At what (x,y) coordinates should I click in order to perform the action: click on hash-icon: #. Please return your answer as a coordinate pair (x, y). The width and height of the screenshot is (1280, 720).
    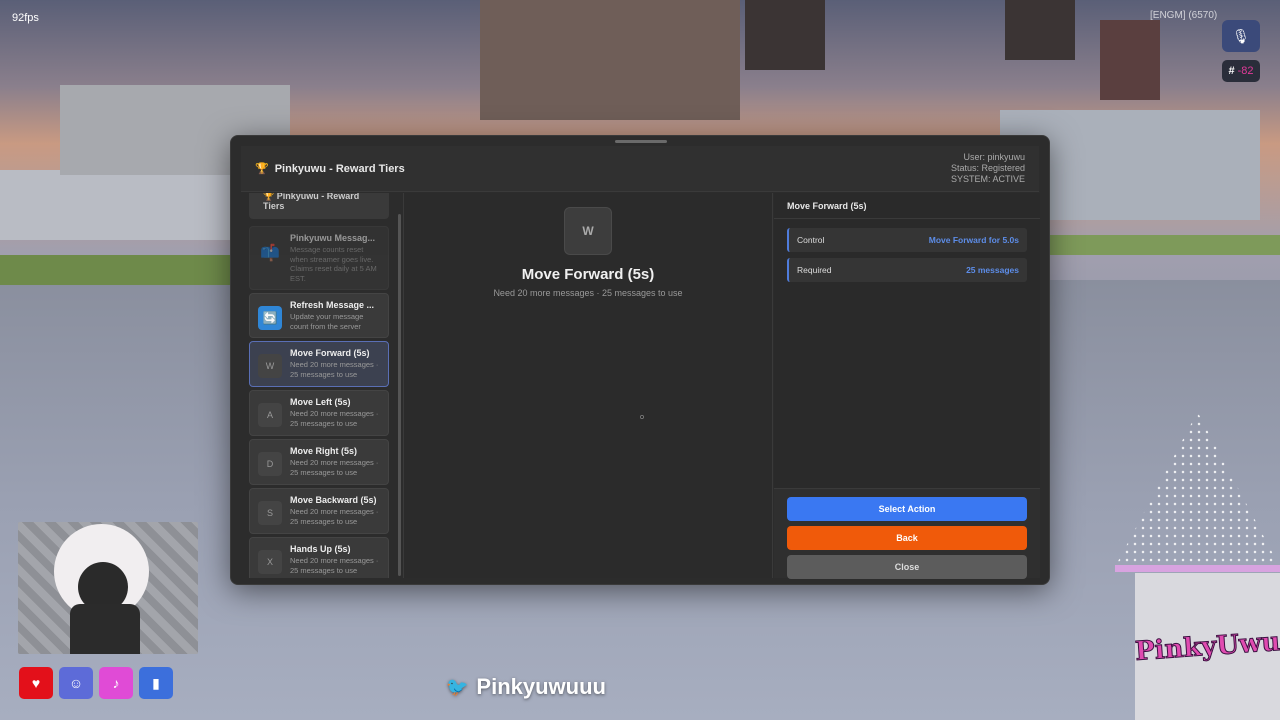
    Looking at the image, I should click on (1231, 71).